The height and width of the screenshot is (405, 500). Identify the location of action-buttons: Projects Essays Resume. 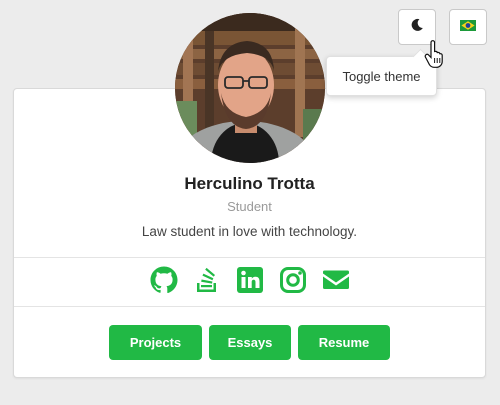
(249, 342).